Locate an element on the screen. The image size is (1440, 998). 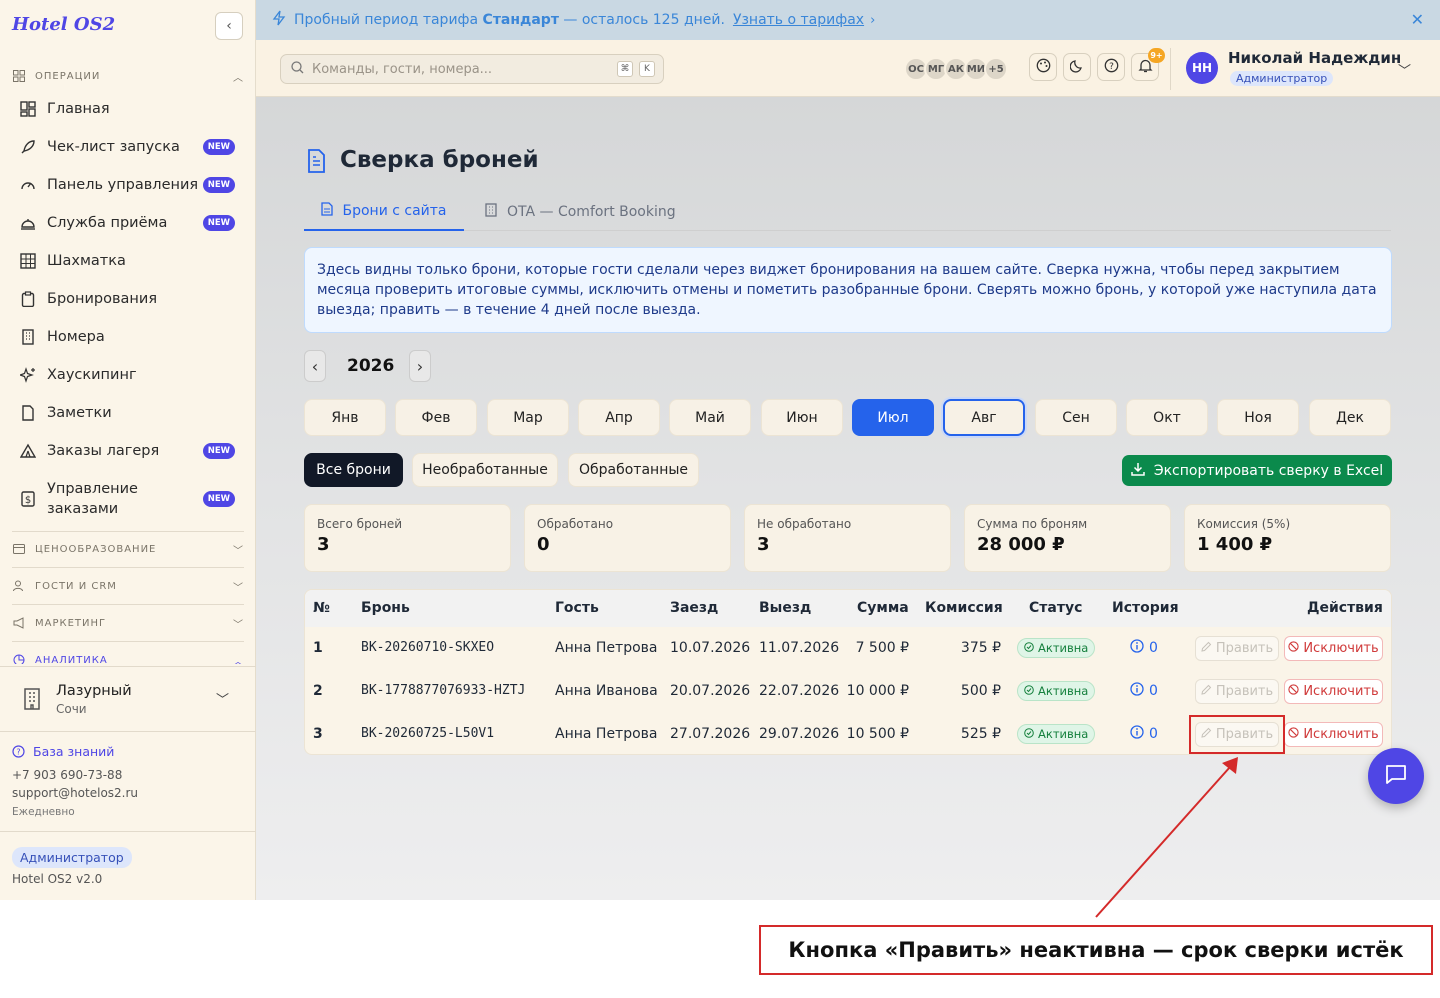
section-analytics: АНАЛИТИКА ︿ is located at coordinates (128, 657).